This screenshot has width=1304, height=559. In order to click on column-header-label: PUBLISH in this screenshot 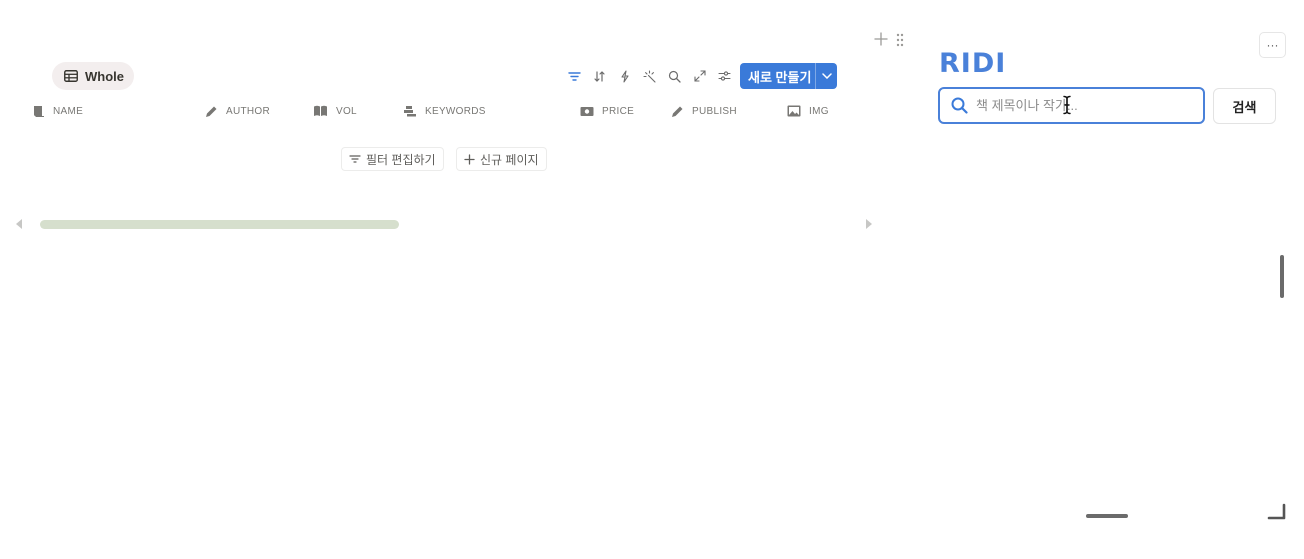, I will do `click(714, 111)`.